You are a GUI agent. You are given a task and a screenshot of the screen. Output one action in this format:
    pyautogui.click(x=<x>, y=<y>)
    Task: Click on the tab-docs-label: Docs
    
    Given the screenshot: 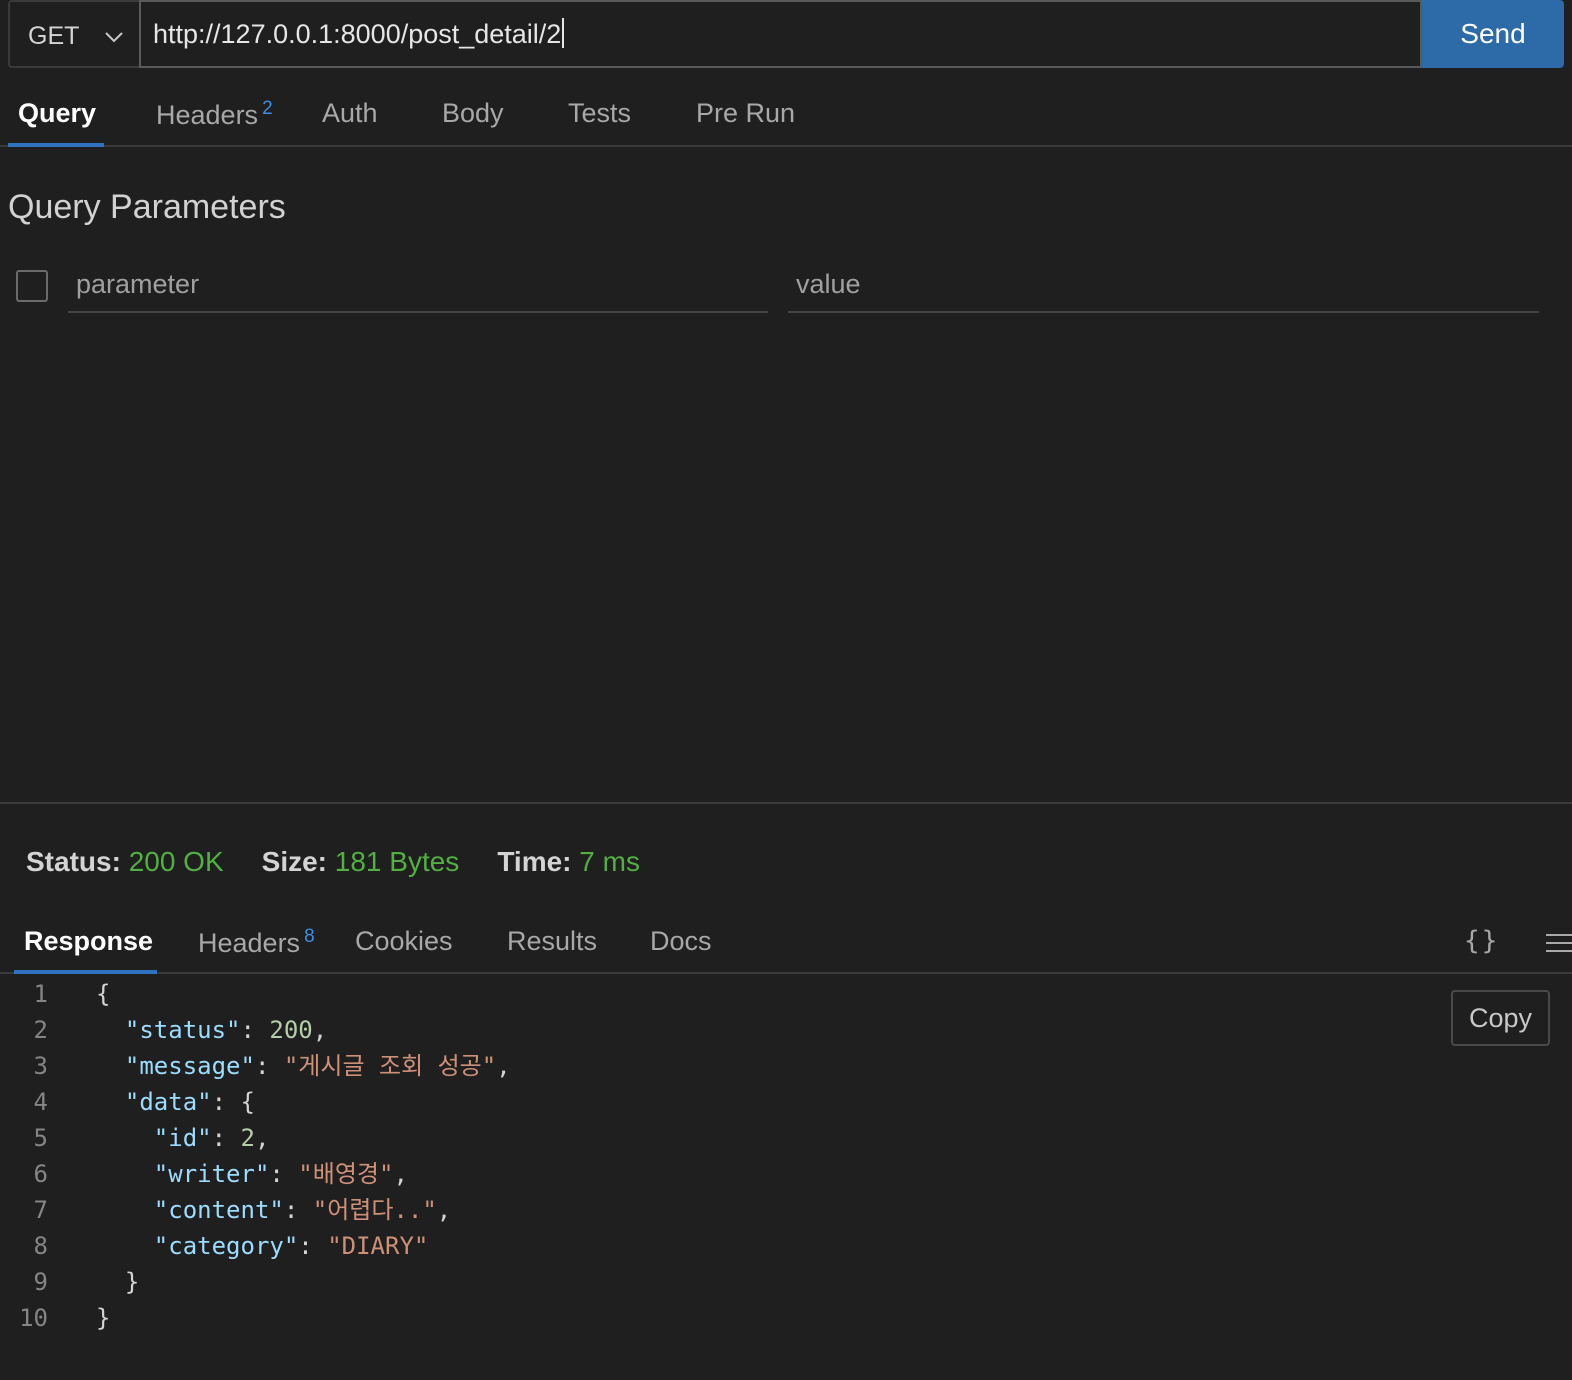 What is the action you would take?
    pyautogui.click(x=681, y=941)
    